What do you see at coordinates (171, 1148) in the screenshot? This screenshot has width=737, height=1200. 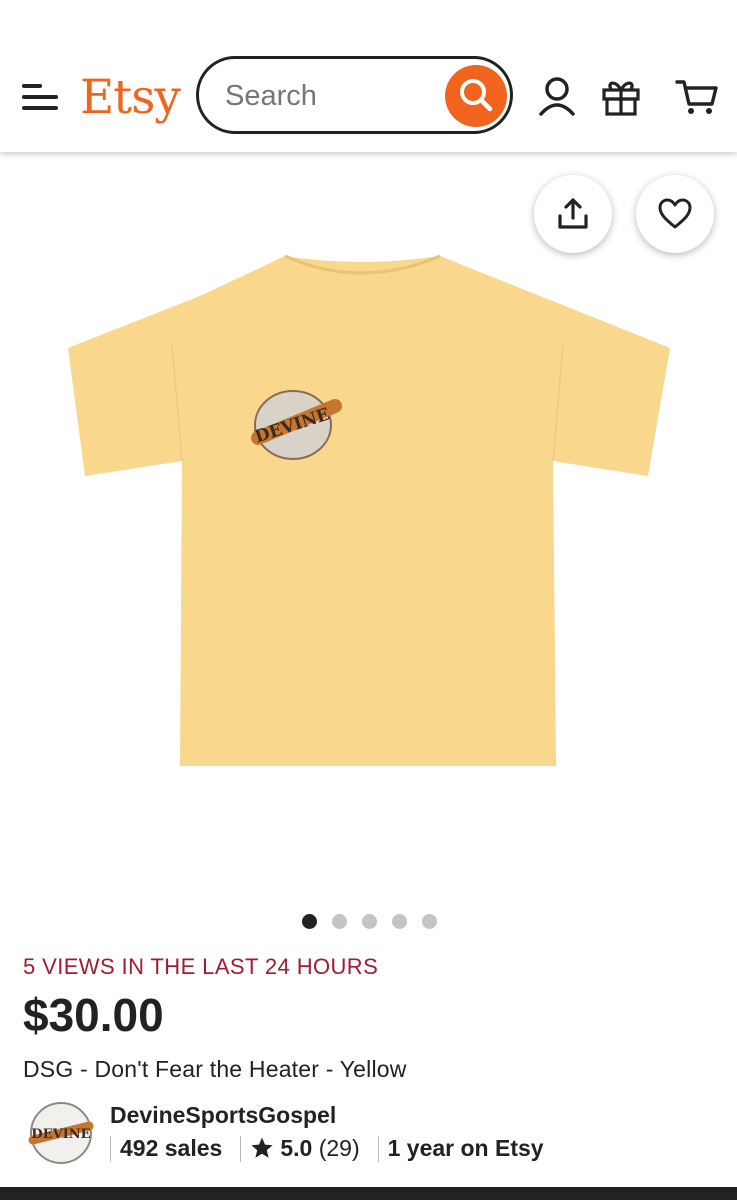 I see `shop-sales: 492 sales` at bounding box center [171, 1148].